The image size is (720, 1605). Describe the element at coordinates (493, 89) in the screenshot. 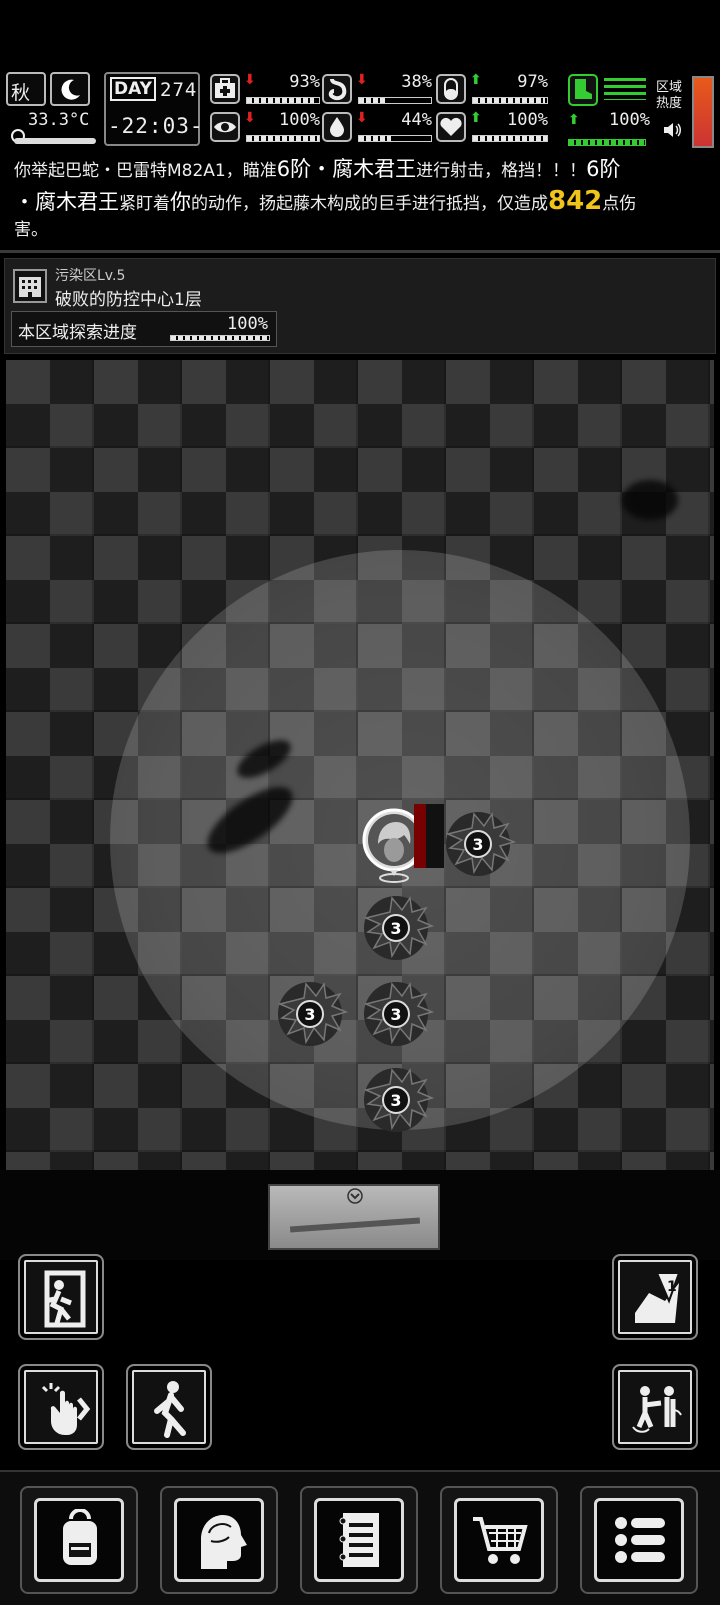

I see `stat-medicine: ⬆ 97%` at that location.